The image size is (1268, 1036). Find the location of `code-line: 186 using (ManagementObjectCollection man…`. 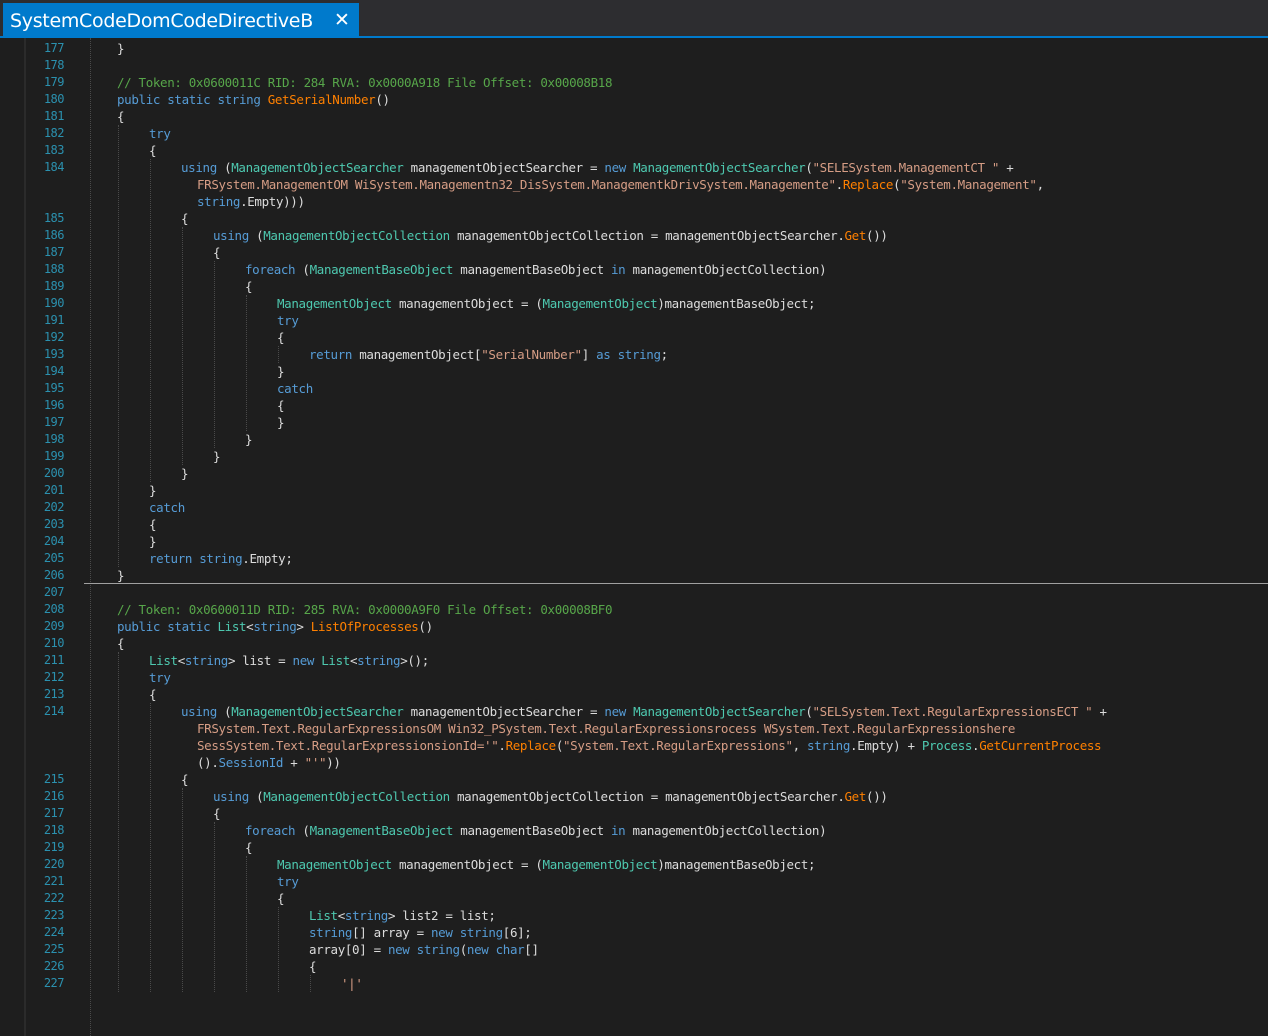

code-line: 186 using (ManagementObjectCollection man… is located at coordinates (634, 235).